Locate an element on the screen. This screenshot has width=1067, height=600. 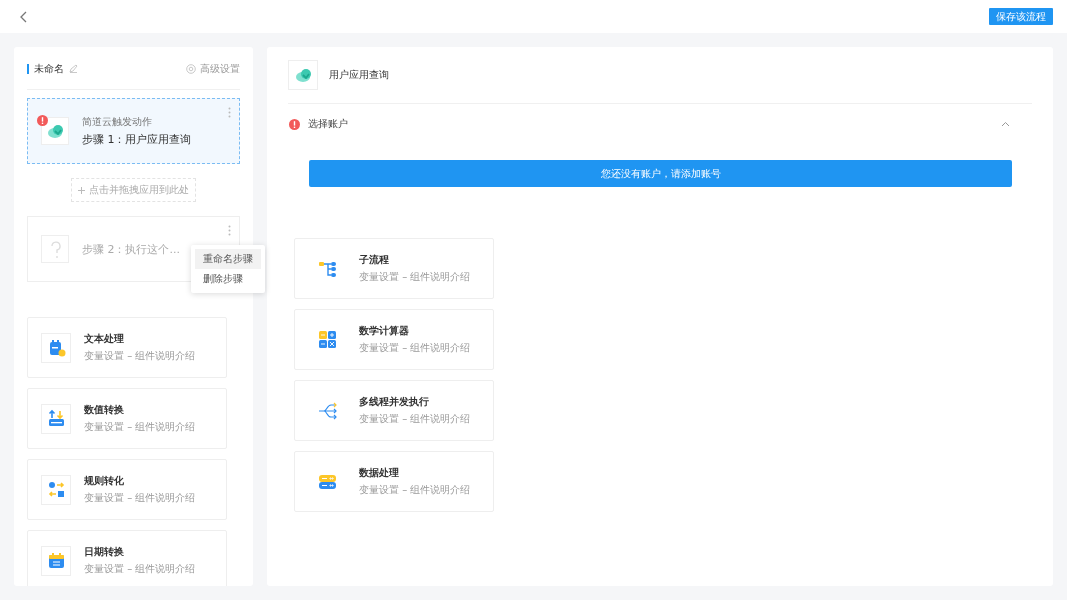
app-title: 用户应用查询 is located at coordinates (359, 75).